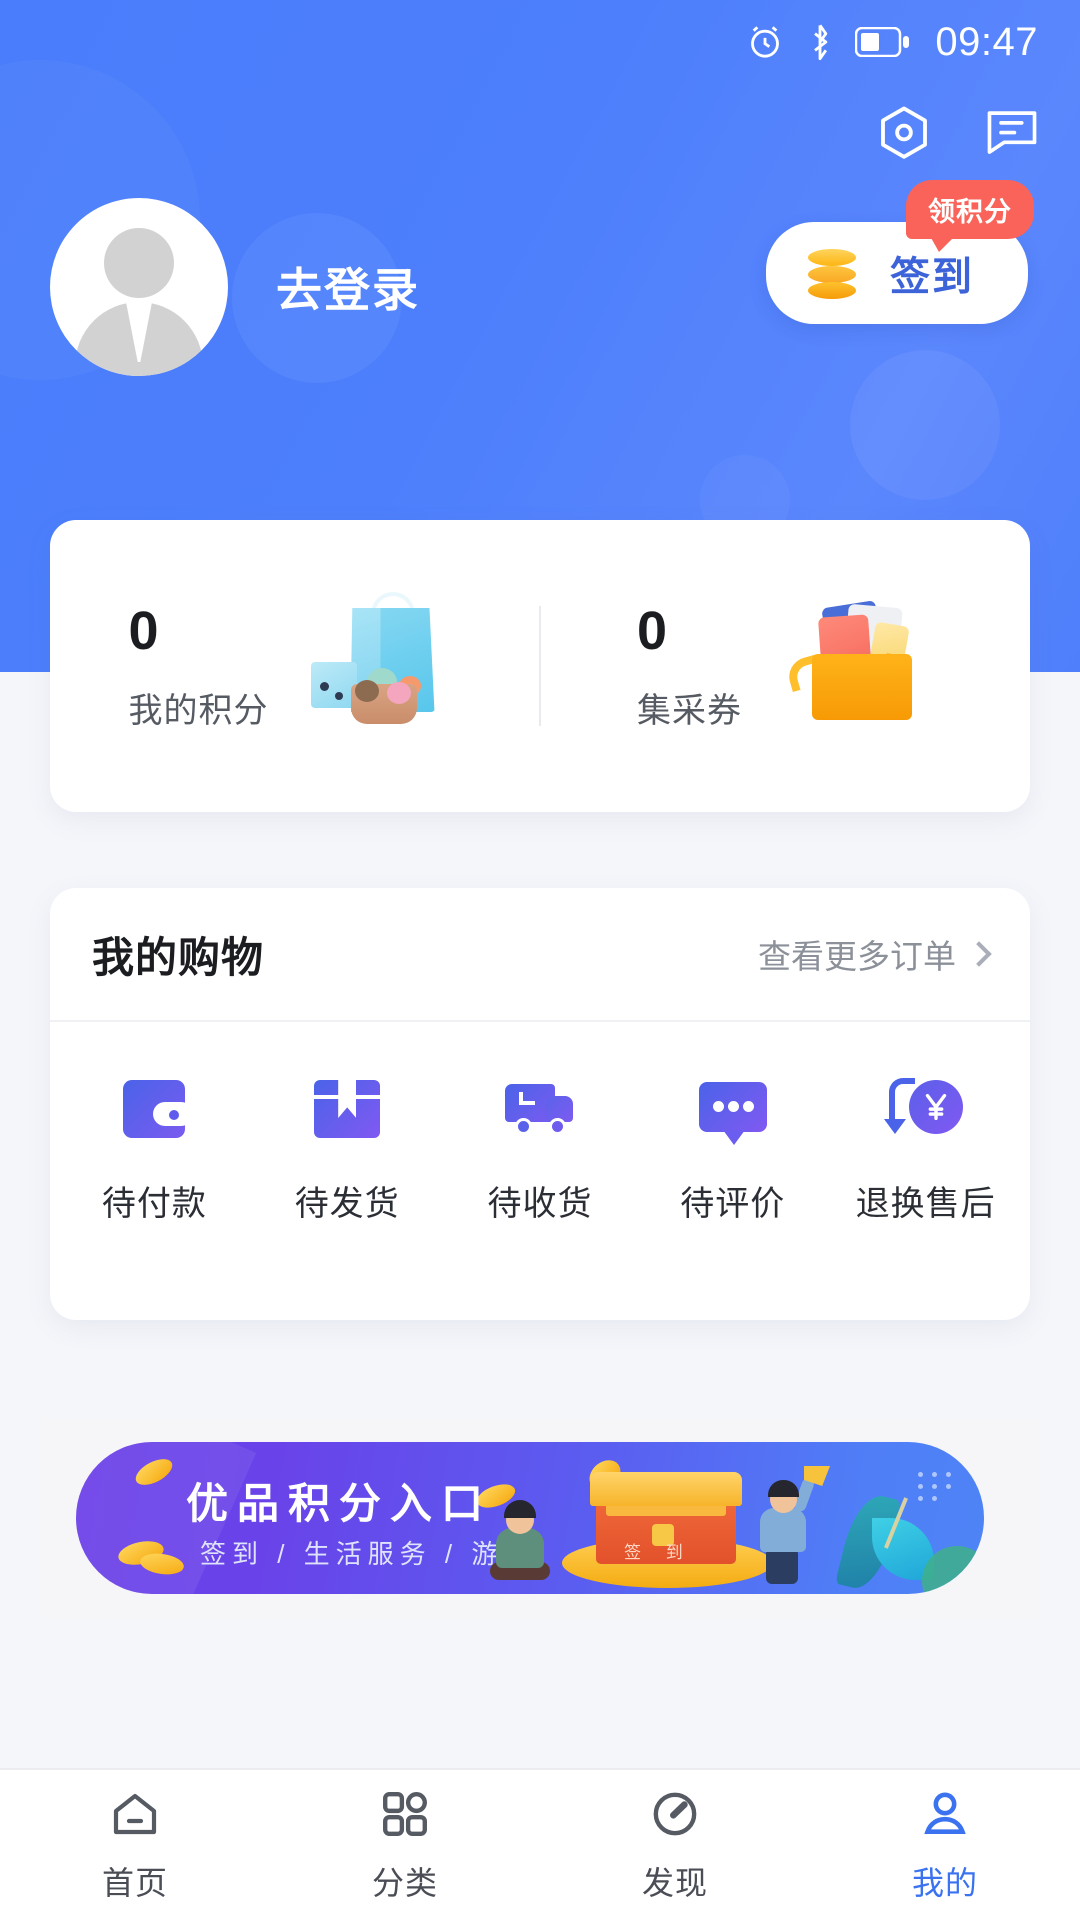 The image size is (1080, 1920). What do you see at coordinates (520, 1509) in the screenshot?
I see `gamer-character` at bounding box center [520, 1509].